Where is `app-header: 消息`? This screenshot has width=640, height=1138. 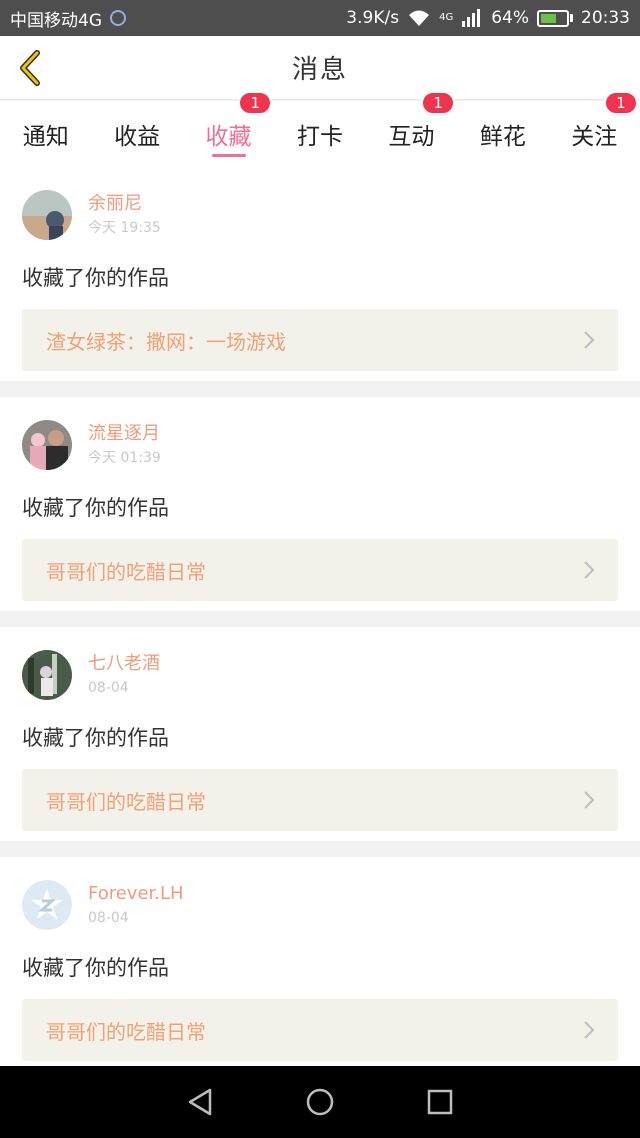
app-header: 消息 is located at coordinates (320, 68).